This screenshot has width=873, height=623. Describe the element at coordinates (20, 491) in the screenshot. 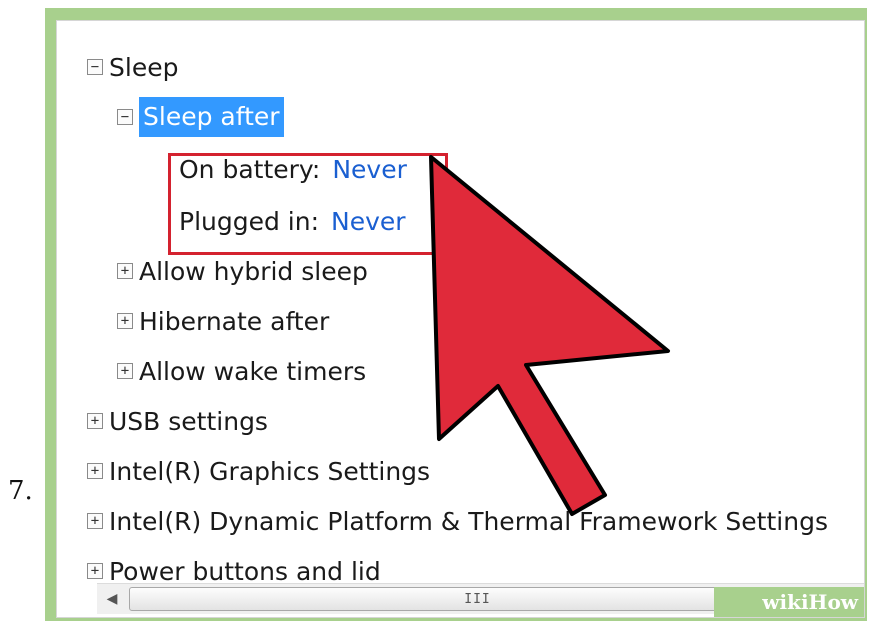

I see `step-number: 7.` at that location.